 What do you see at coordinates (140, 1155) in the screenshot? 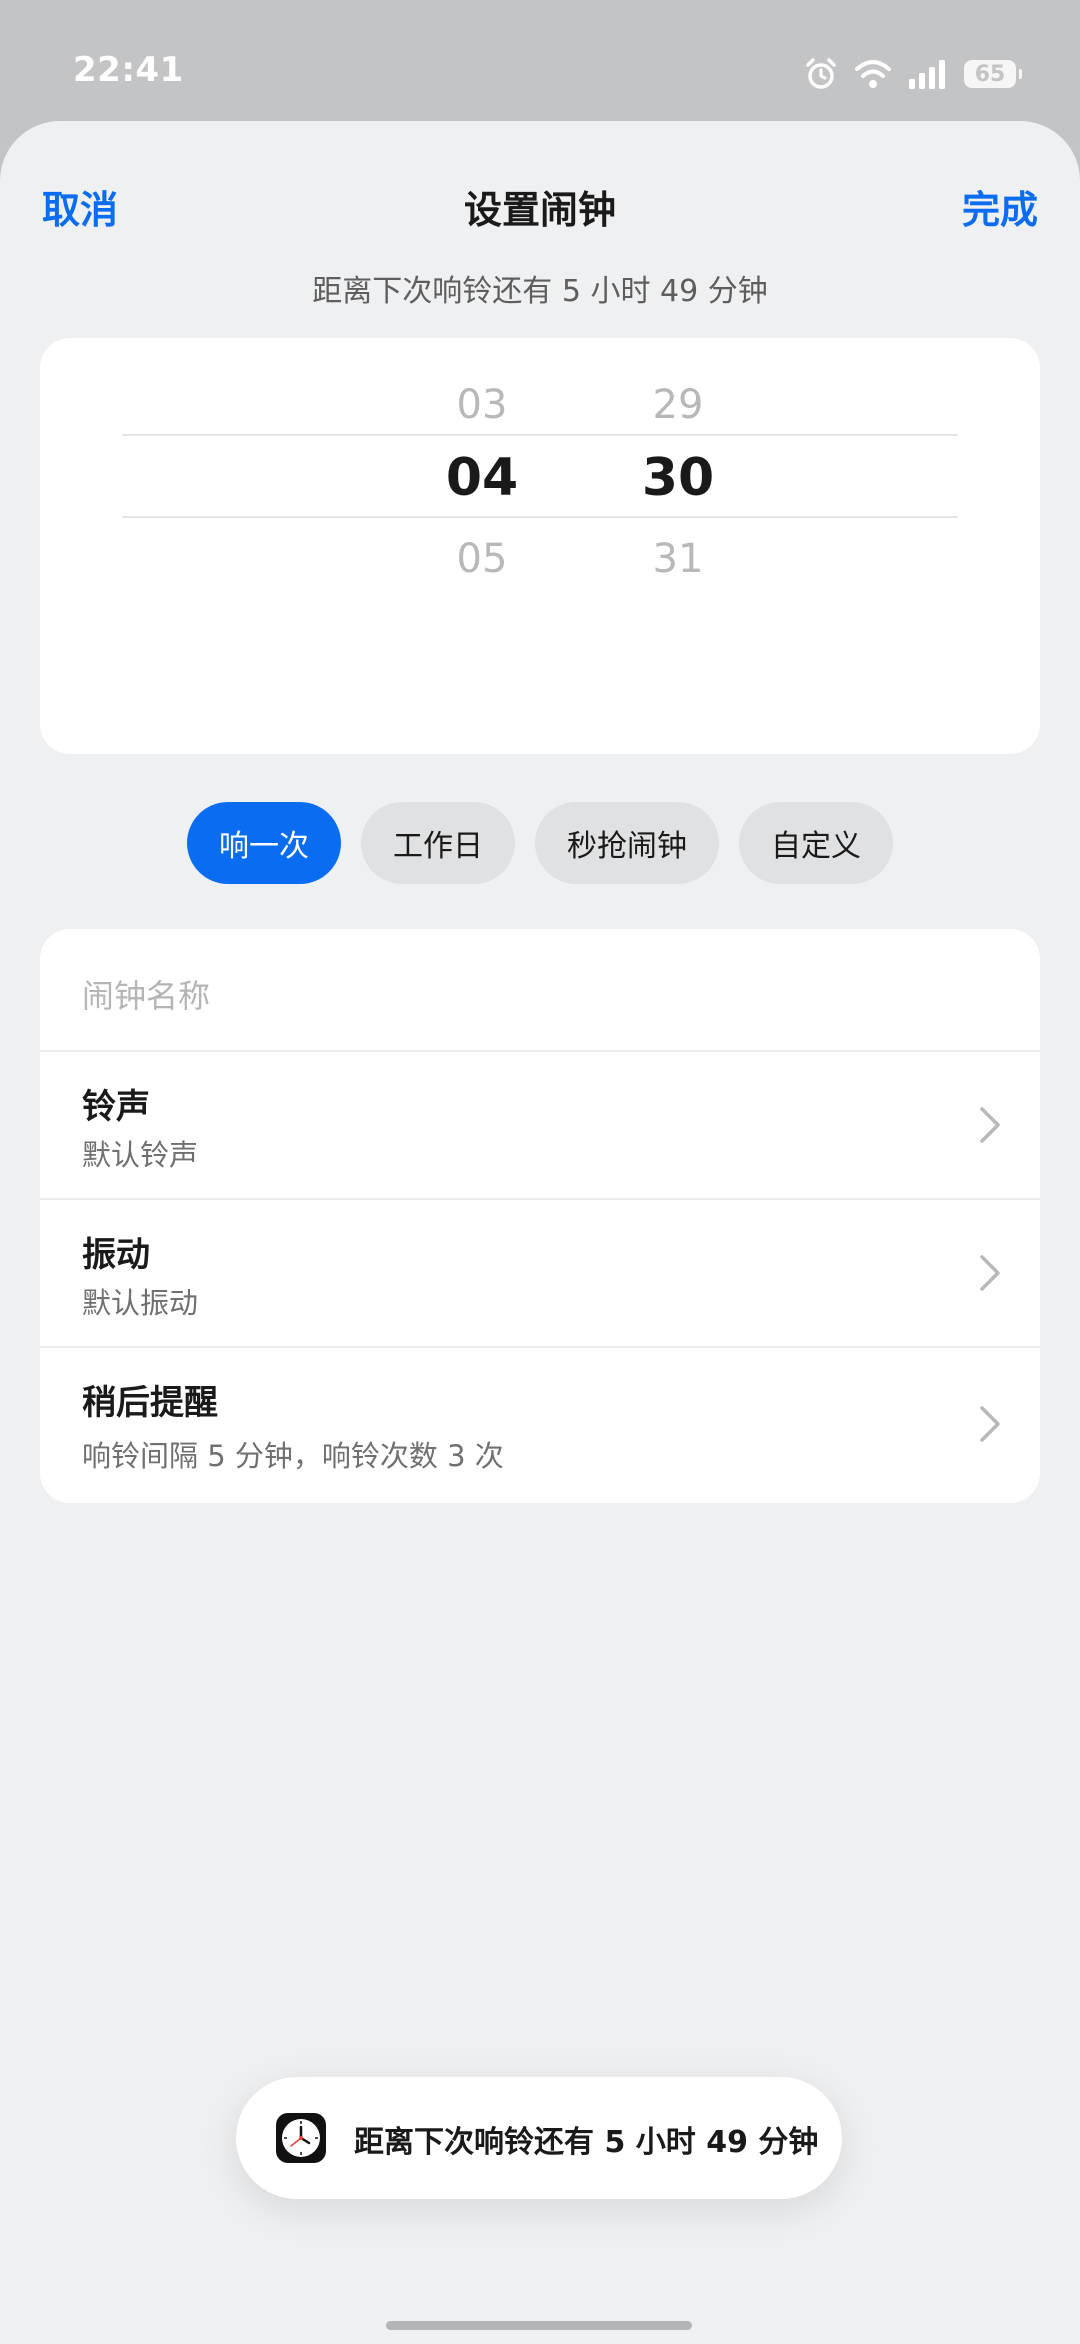
I see `ringtone-value: 默认铃声` at bounding box center [140, 1155].